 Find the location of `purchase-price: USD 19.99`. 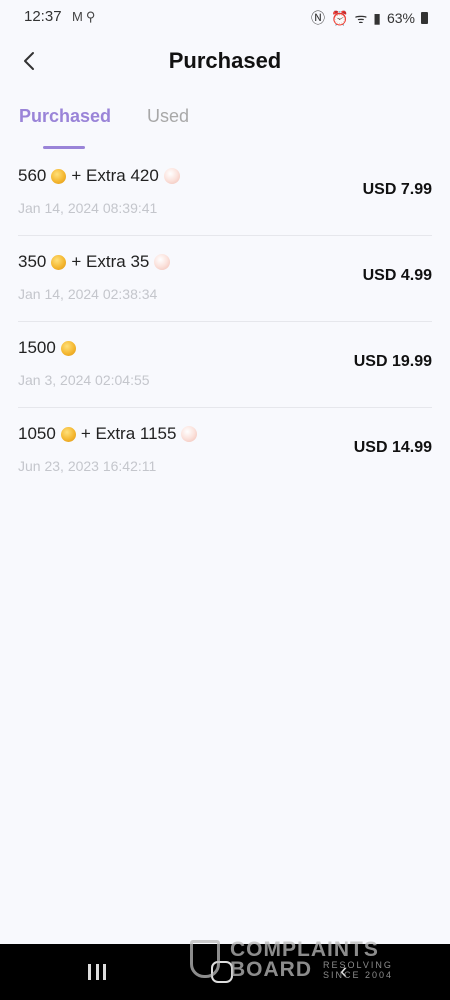

purchase-price: USD 19.99 is located at coordinates (392, 361).